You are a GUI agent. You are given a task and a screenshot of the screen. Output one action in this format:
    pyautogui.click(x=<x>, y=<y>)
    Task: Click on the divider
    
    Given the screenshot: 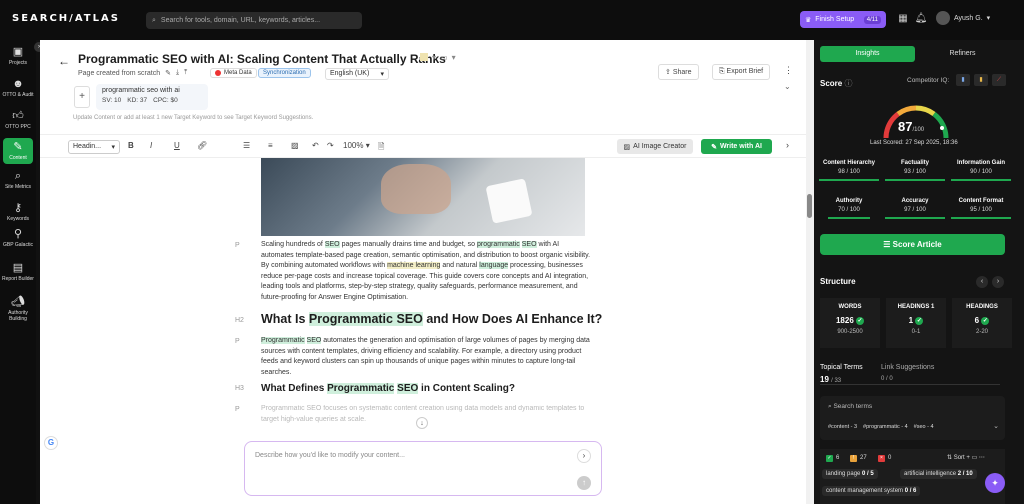 What is the action you would take?
    pyautogui.click(x=910, y=384)
    